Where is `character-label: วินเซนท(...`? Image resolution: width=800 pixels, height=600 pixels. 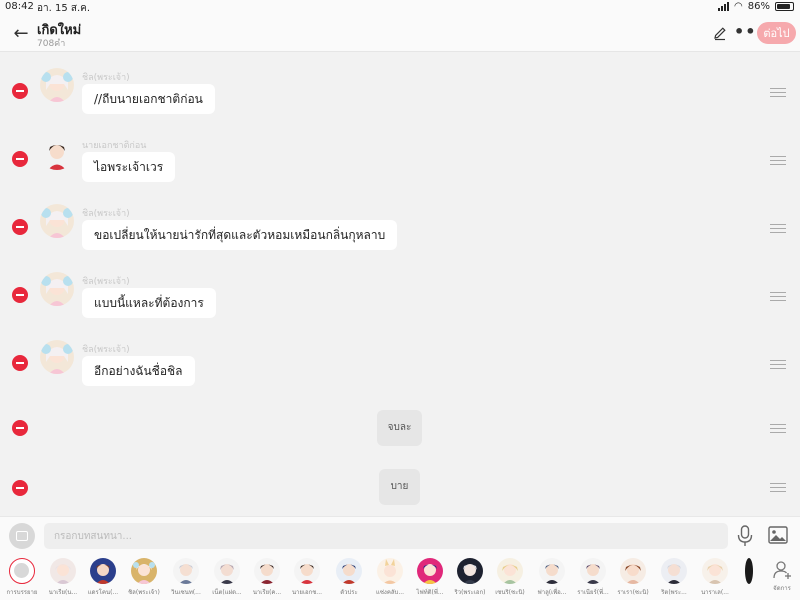 character-label: วินเซนท(... is located at coordinates (186, 592).